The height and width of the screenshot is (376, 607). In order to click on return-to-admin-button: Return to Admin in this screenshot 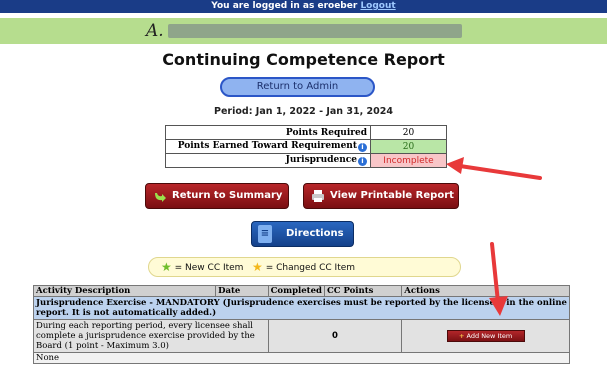, I will do `click(297, 87)`.